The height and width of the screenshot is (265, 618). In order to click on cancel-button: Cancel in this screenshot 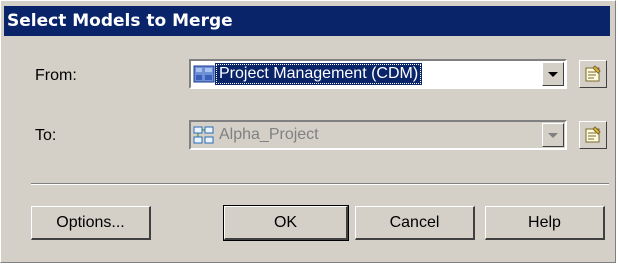, I will do `click(415, 223)`.